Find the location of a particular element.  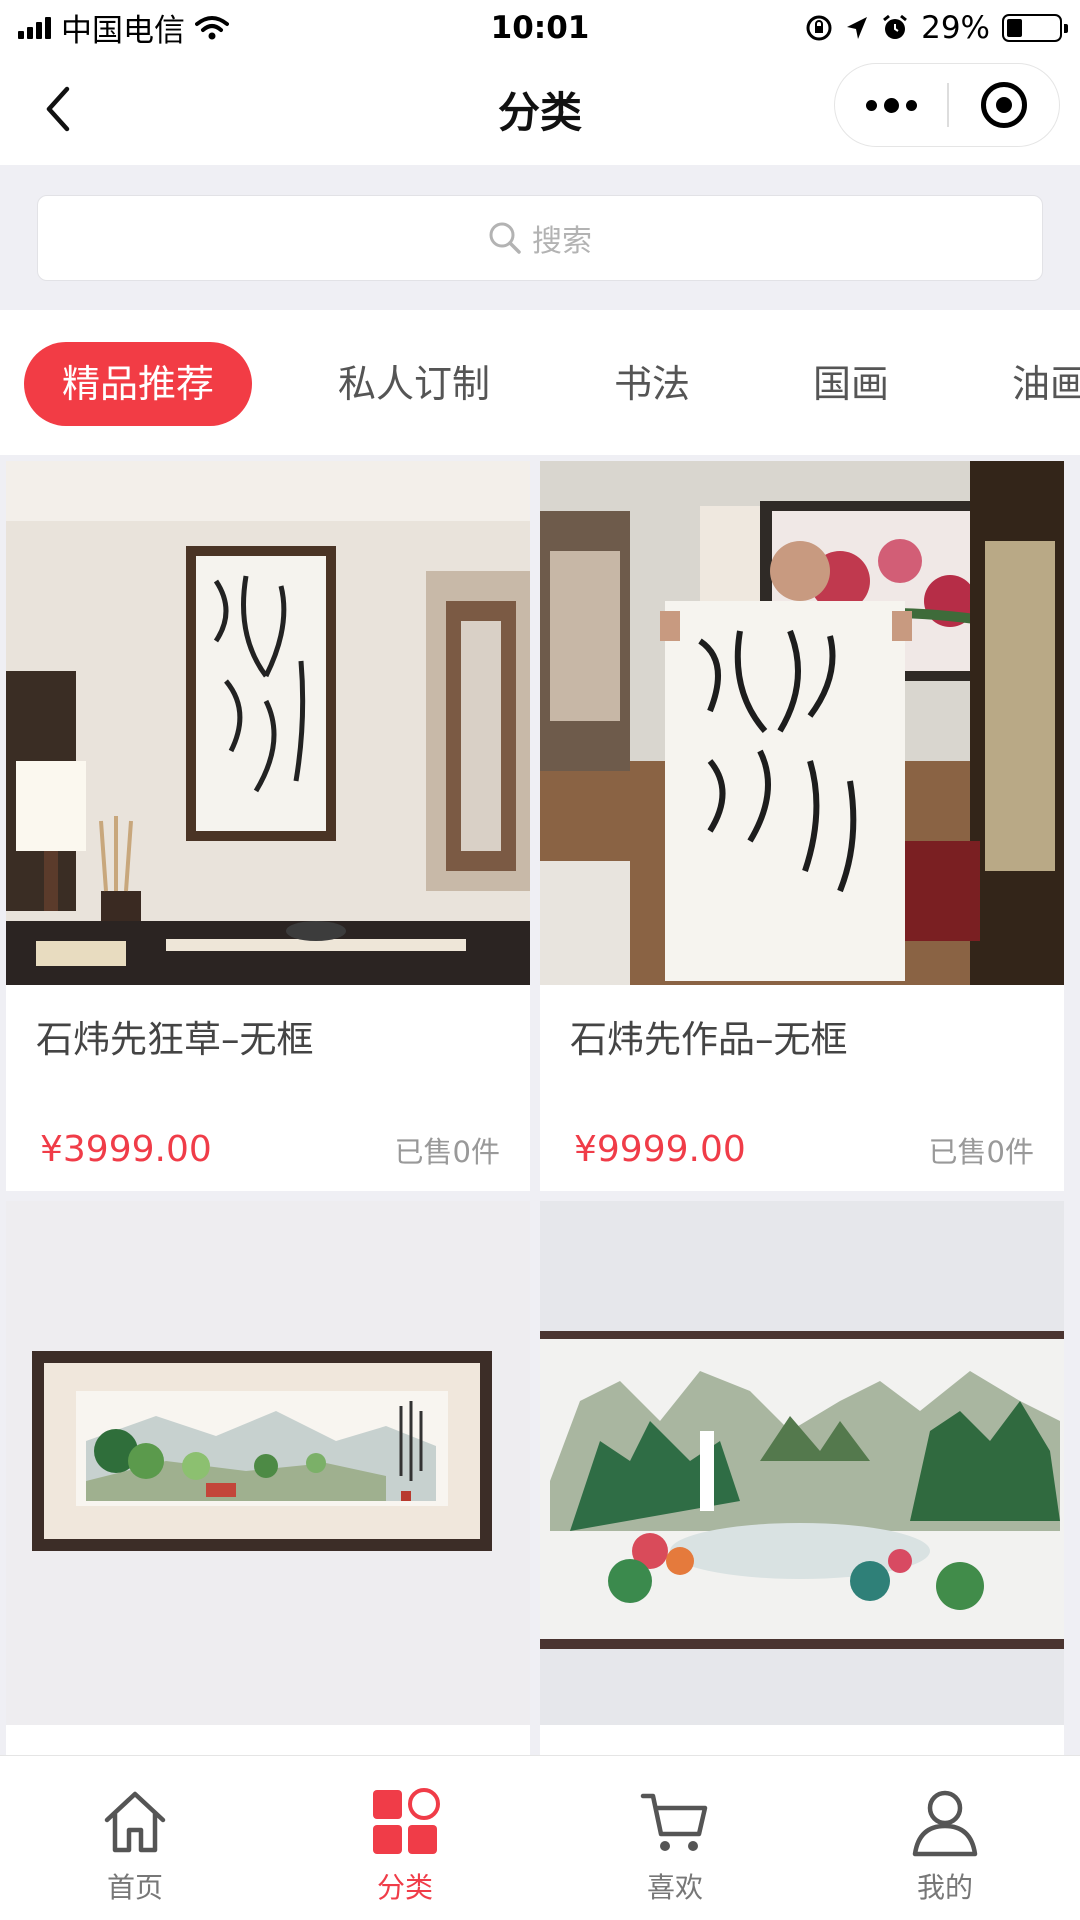

signal-icon is located at coordinates (34, 27).